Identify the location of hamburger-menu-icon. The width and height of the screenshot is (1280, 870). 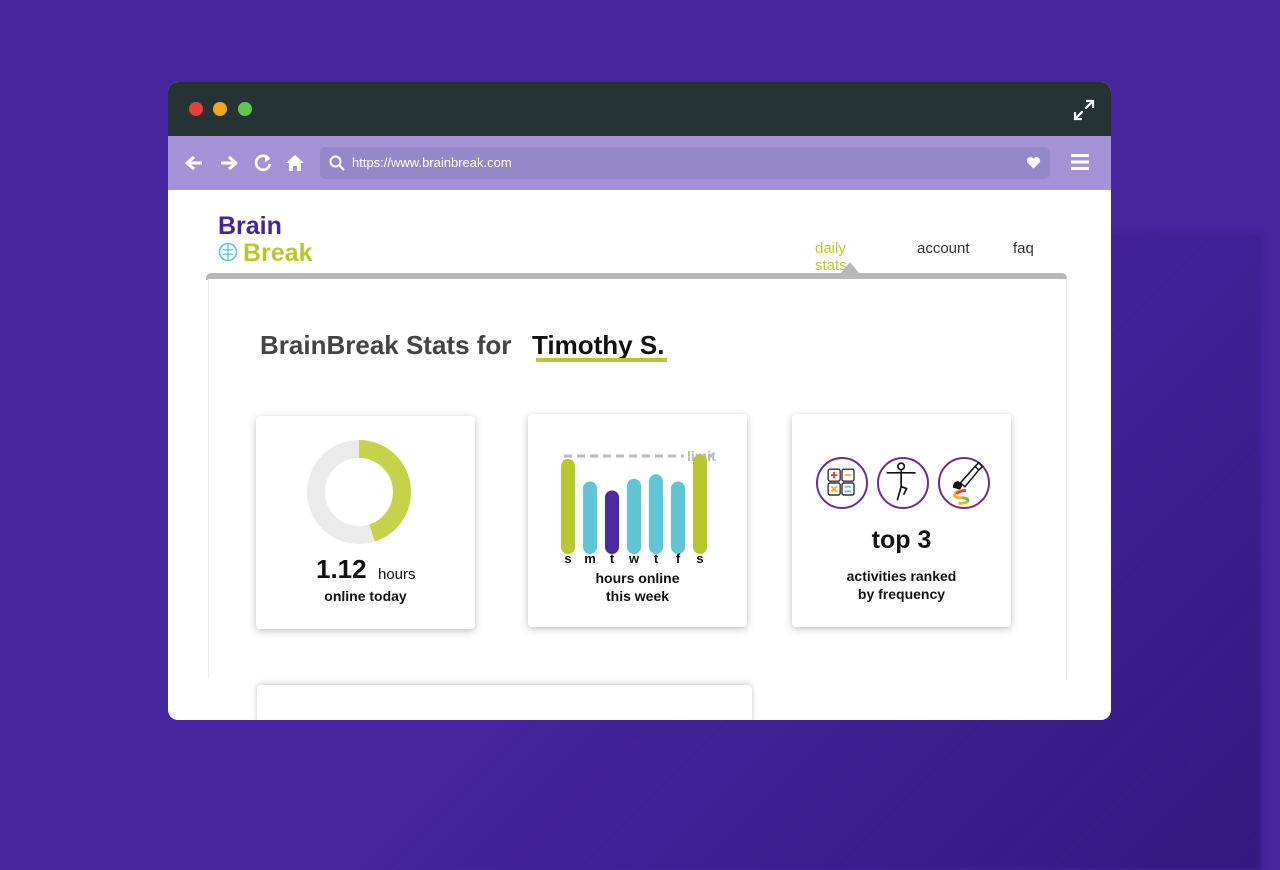
(1080, 162).